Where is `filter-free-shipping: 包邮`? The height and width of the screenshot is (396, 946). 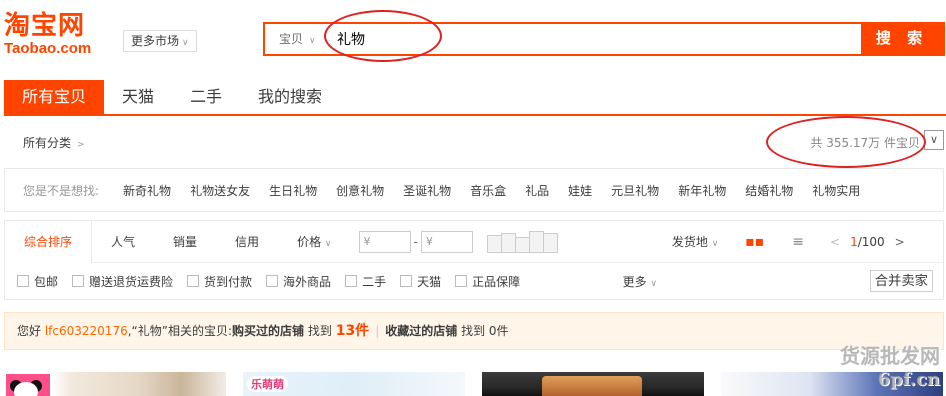
filter-free-shipping: 包邮 is located at coordinates (37, 281).